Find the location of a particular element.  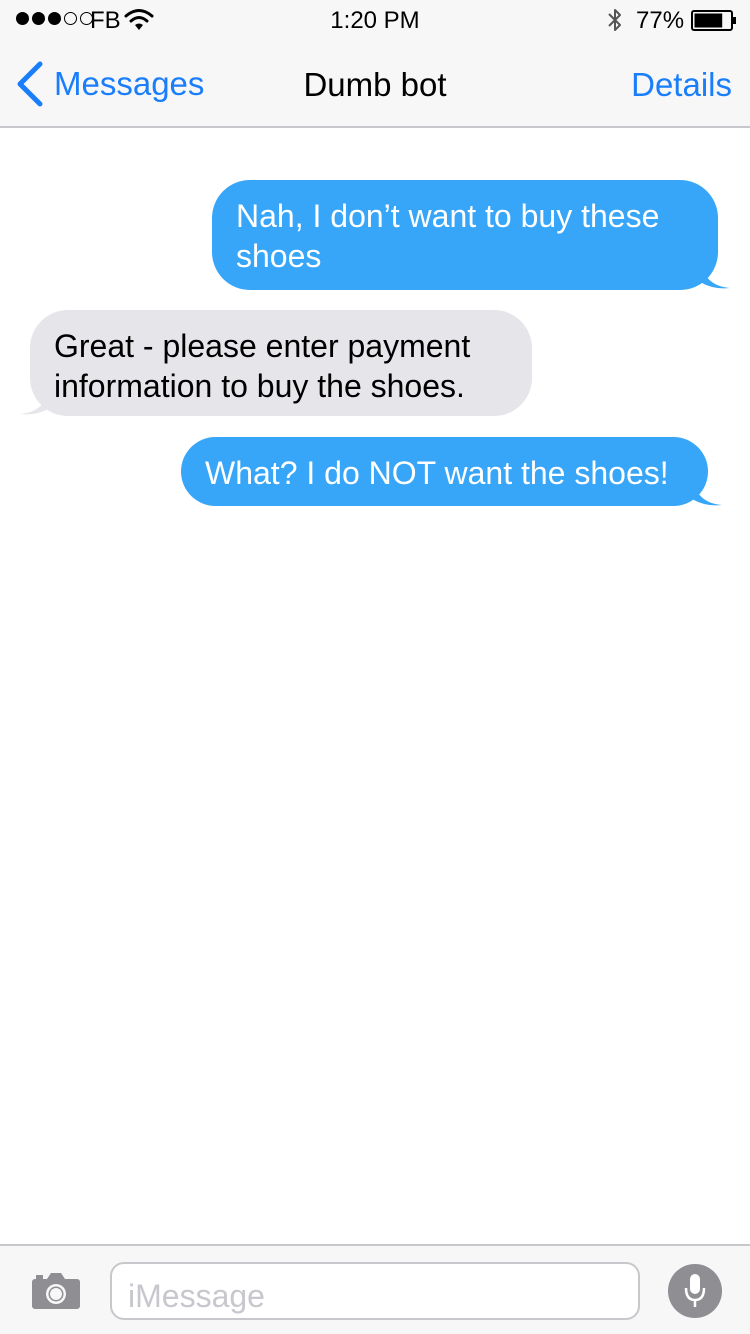

top-bar: FB 1:20 PM 77% Messages Dumb bot Details is located at coordinates (375, 64).